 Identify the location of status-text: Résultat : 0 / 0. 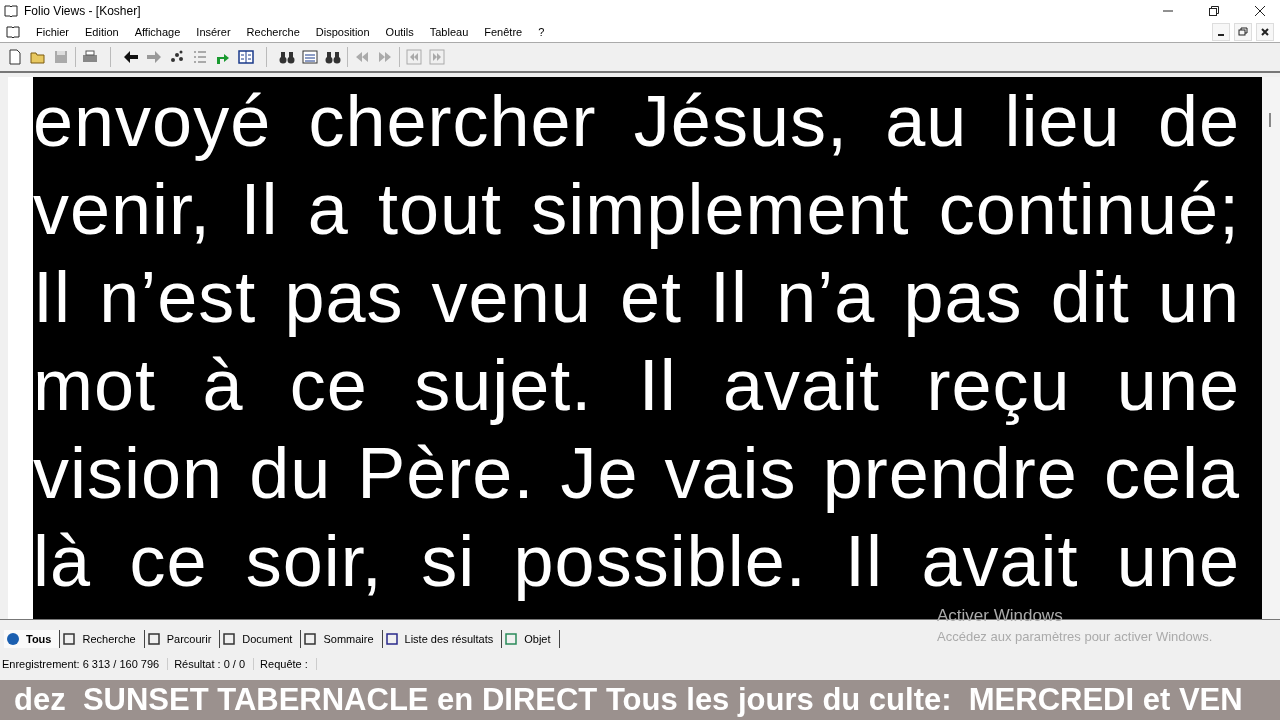
(214, 664).